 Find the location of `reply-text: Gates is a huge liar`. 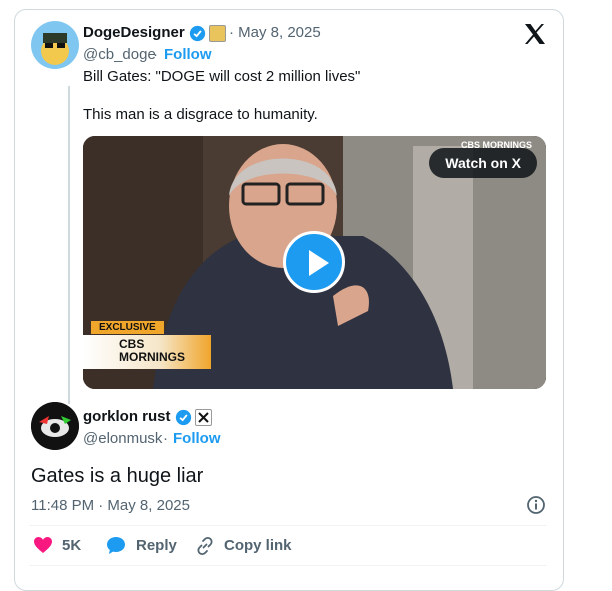

reply-text: Gates is a huge liar is located at coordinates (117, 476).